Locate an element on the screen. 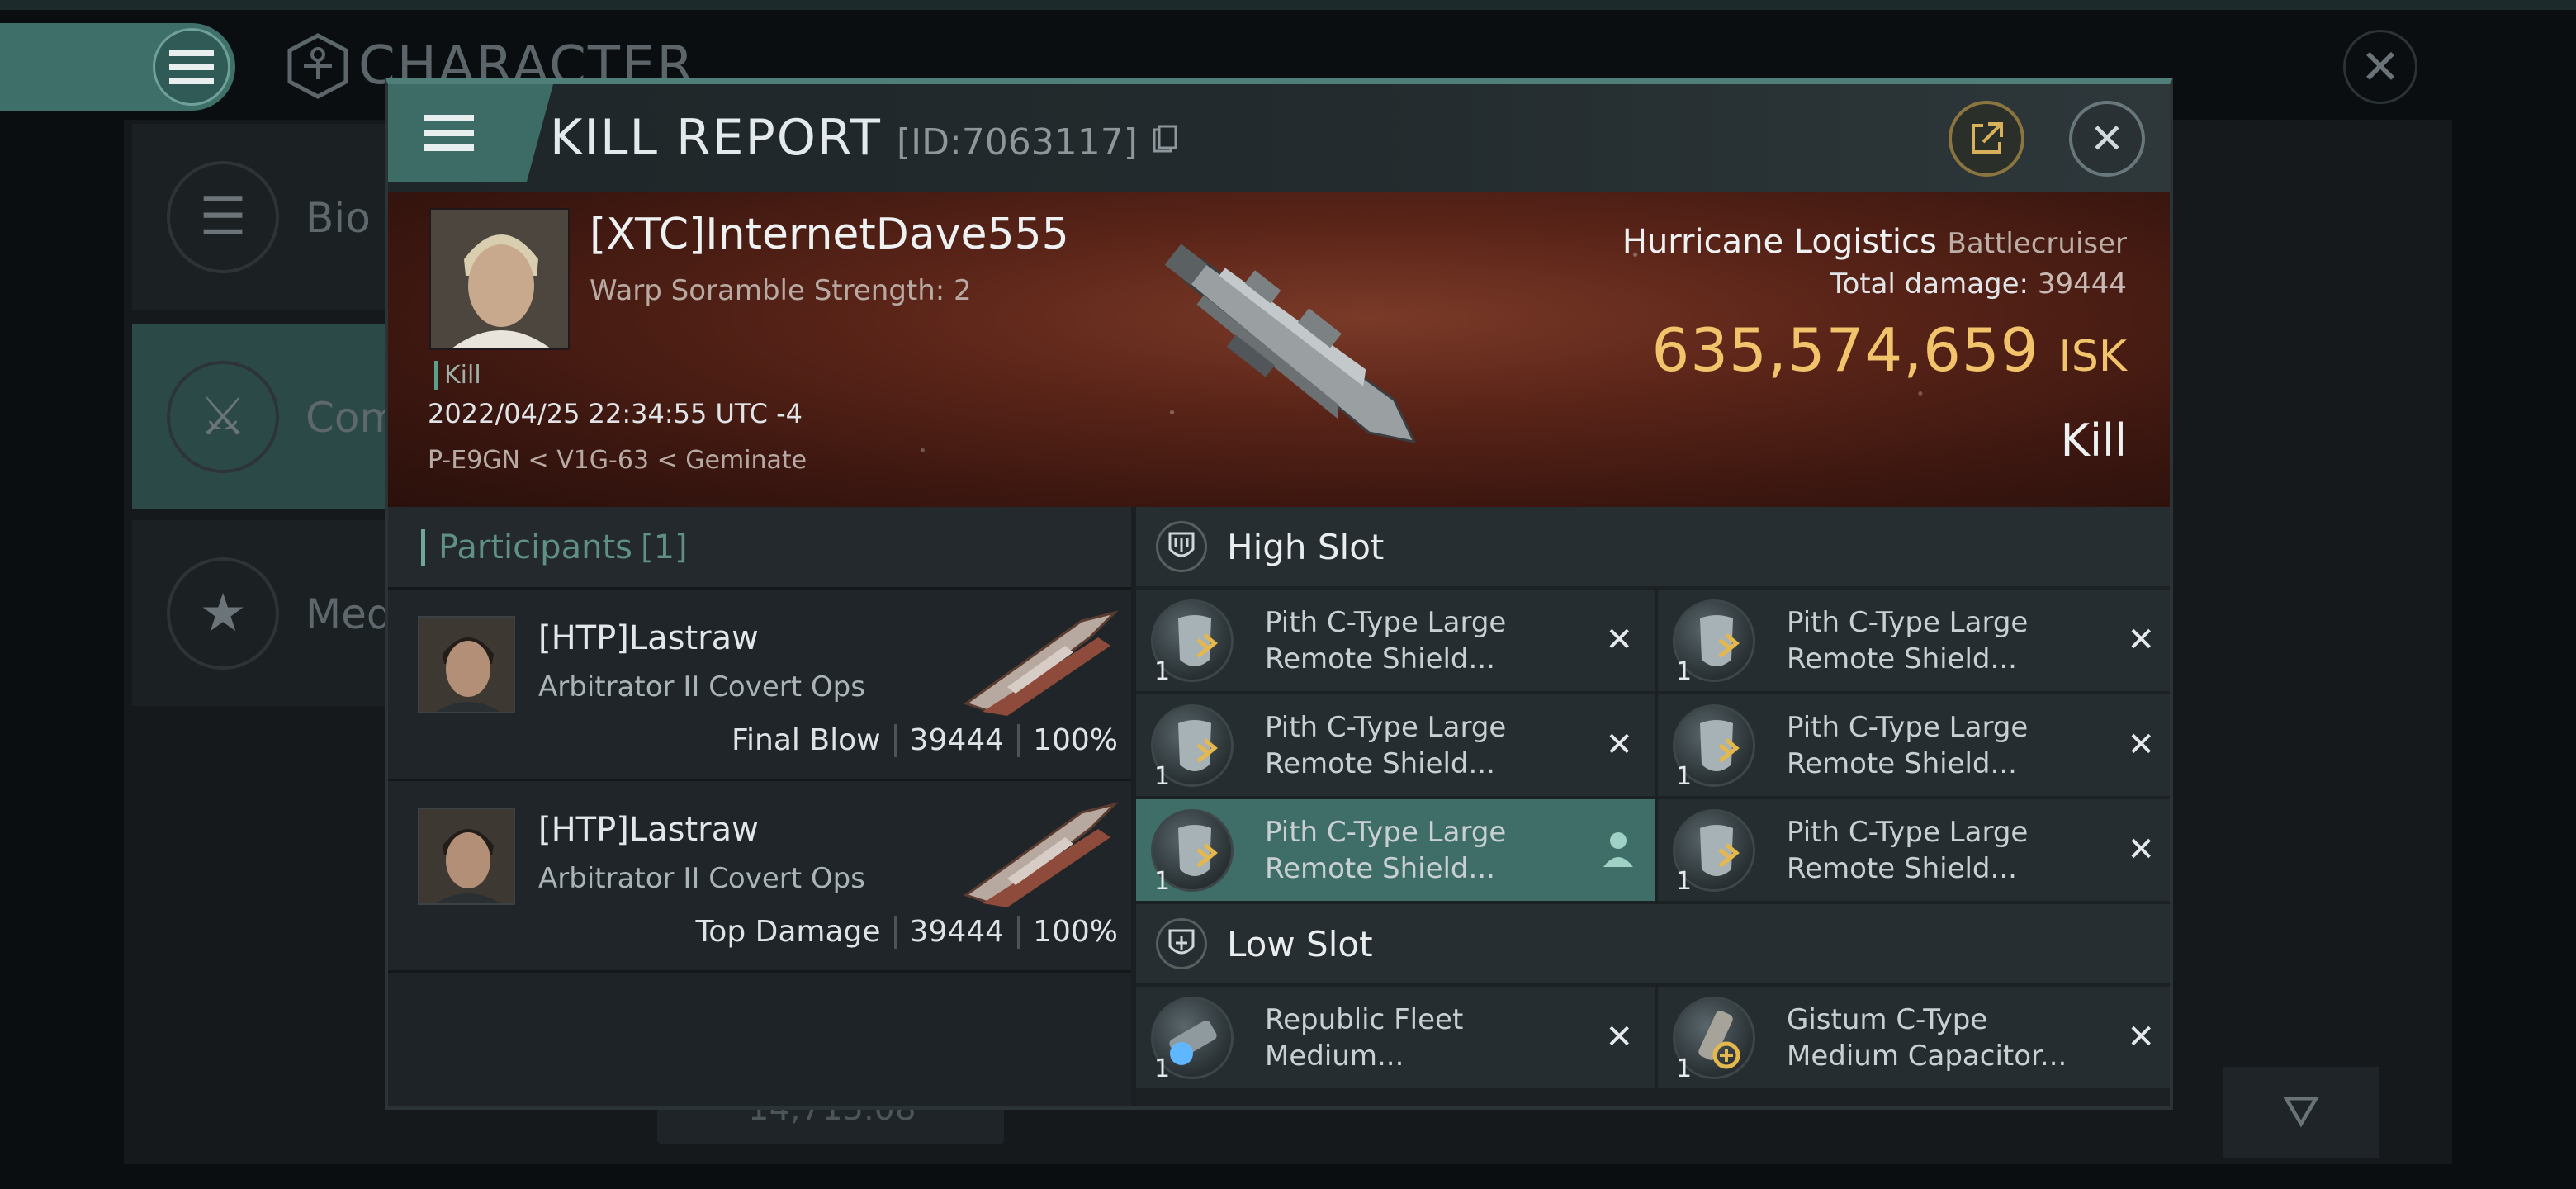 The height and width of the screenshot is (1189, 2576). victim-ship-name: Hurricane Logistics Battlecruiser is located at coordinates (1874, 242).